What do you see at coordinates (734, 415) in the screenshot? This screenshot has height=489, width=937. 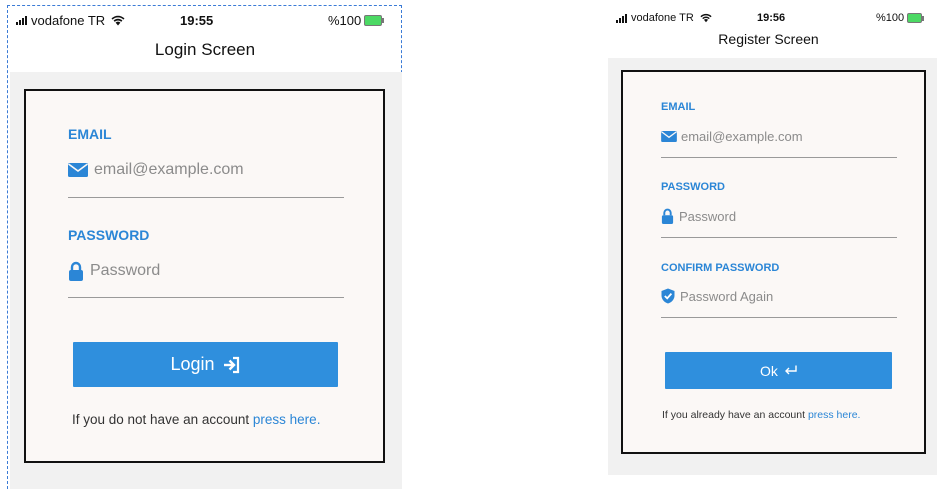 I see `login-prompt-text: If you already have an account` at bounding box center [734, 415].